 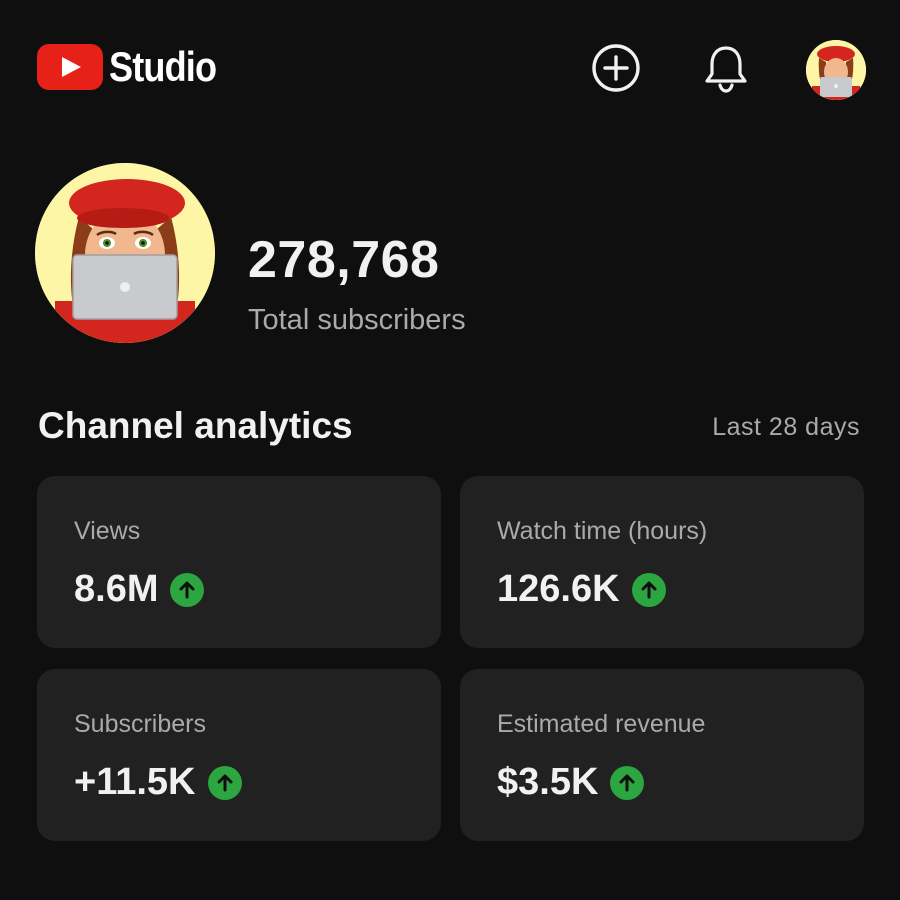 I want to click on watch-time-card: Watch time (hours) 126.6K, so click(x=662, y=562).